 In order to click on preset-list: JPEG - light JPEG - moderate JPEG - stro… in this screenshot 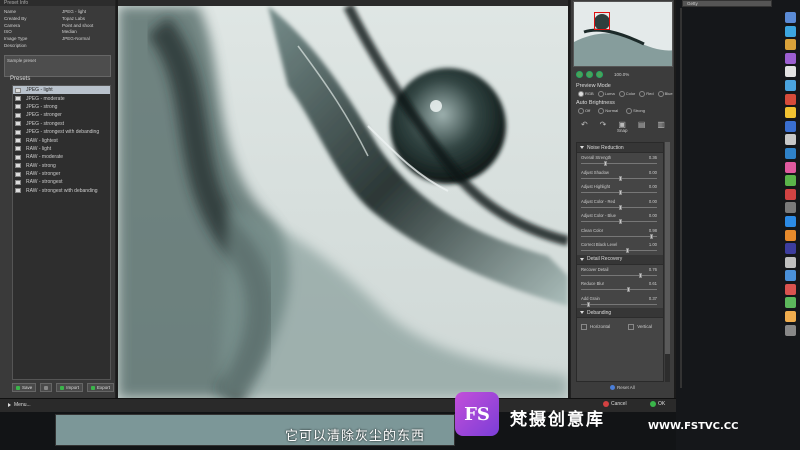, I will do `click(61, 232)`.